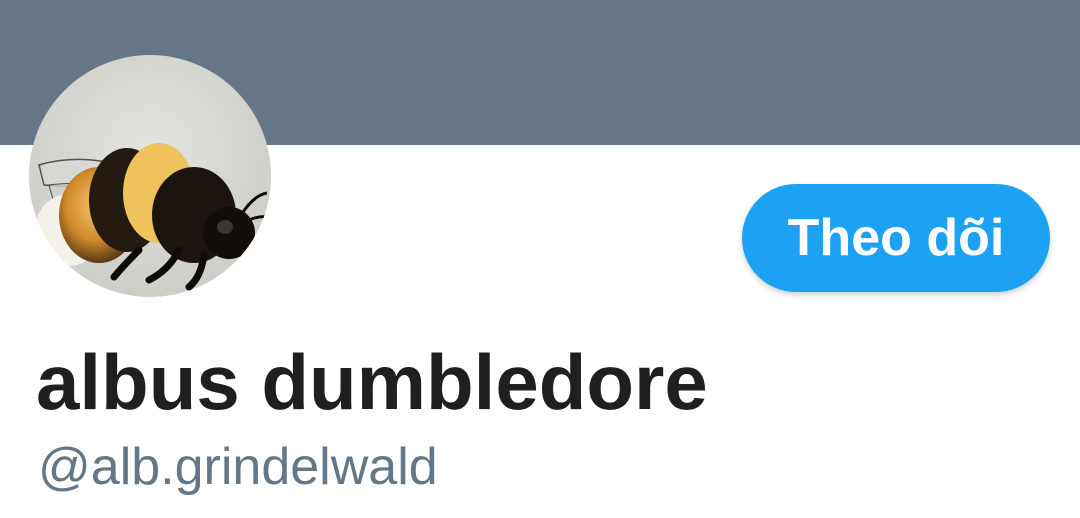 The width and height of the screenshot is (1080, 518). I want to click on profile-handle: @alb.grindelwald, so click(238, 467).